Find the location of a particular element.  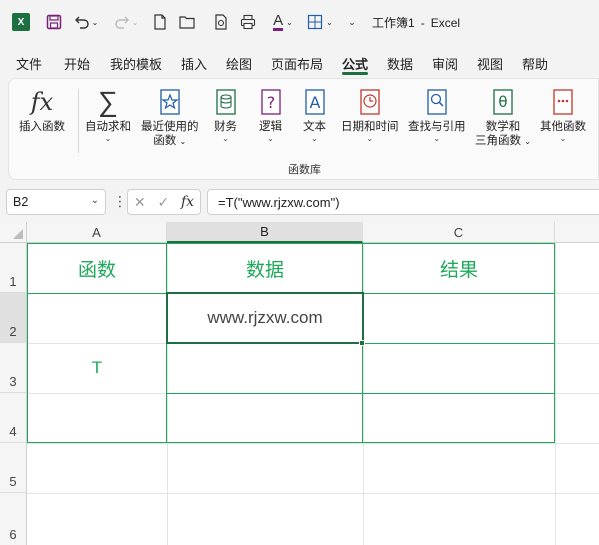

svg-text: A is located at coordinates (314, 102).